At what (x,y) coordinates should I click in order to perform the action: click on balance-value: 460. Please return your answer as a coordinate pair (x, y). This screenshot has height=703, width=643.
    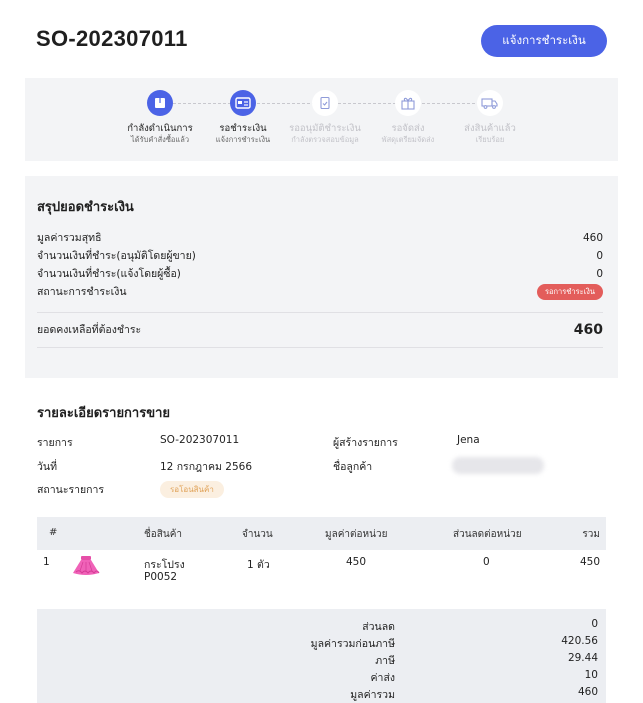
    Looking at the image, I should click on (588, 329).